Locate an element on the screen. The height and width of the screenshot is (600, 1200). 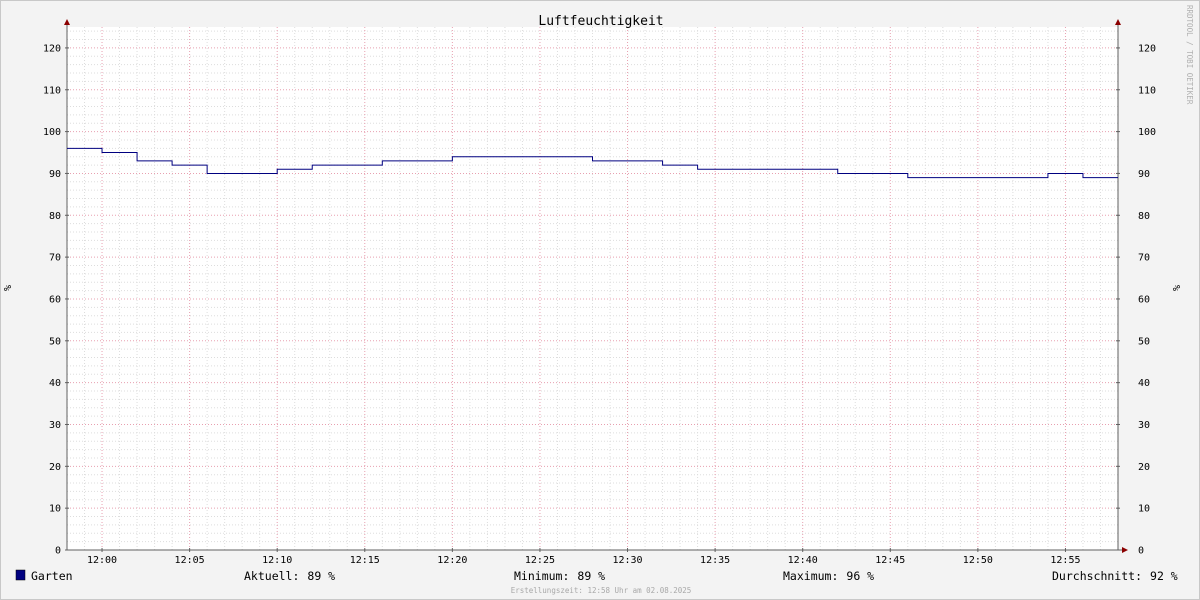
legend-stat-maximum: Maximum: 96 % is located at coordinates (828, 576).